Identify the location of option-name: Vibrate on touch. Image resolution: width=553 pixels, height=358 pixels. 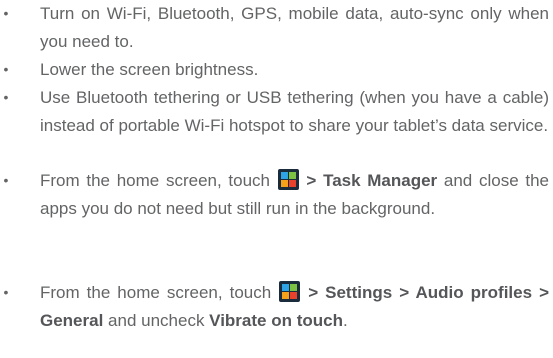
(276, 320).